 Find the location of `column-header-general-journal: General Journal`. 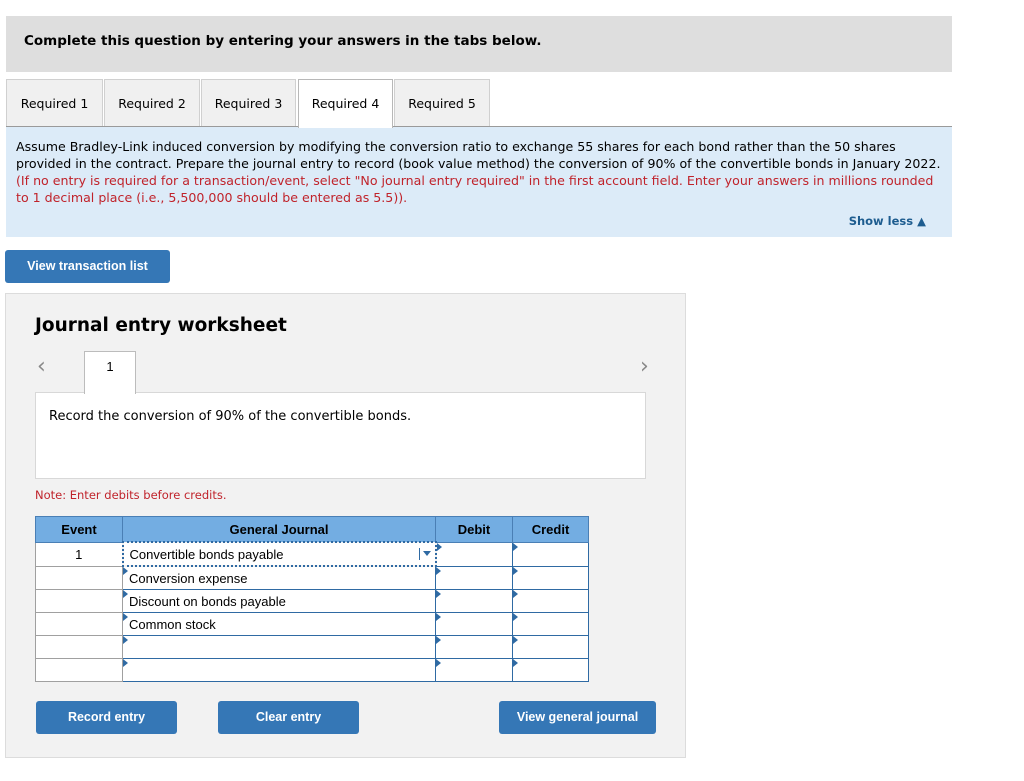

column-header-general-journal: General Journal is located at coordinates (279, 529).